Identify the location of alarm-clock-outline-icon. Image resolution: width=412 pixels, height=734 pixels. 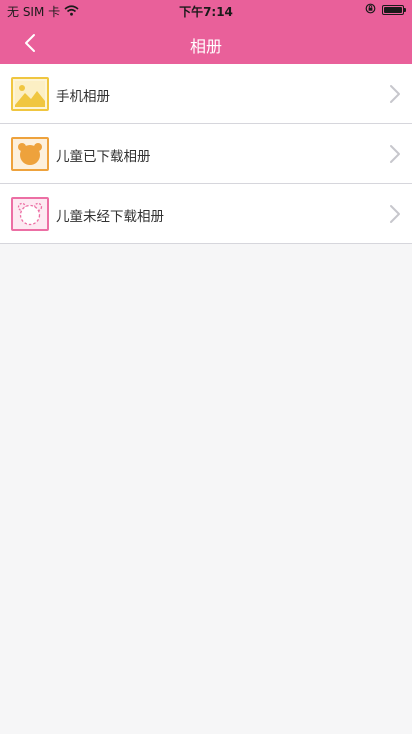
(30, 214).